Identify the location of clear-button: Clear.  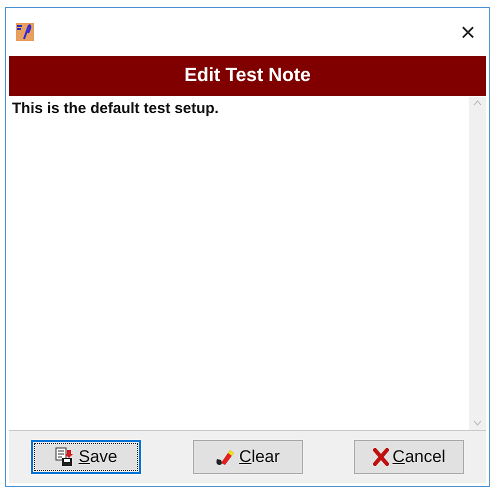
(247, 457).